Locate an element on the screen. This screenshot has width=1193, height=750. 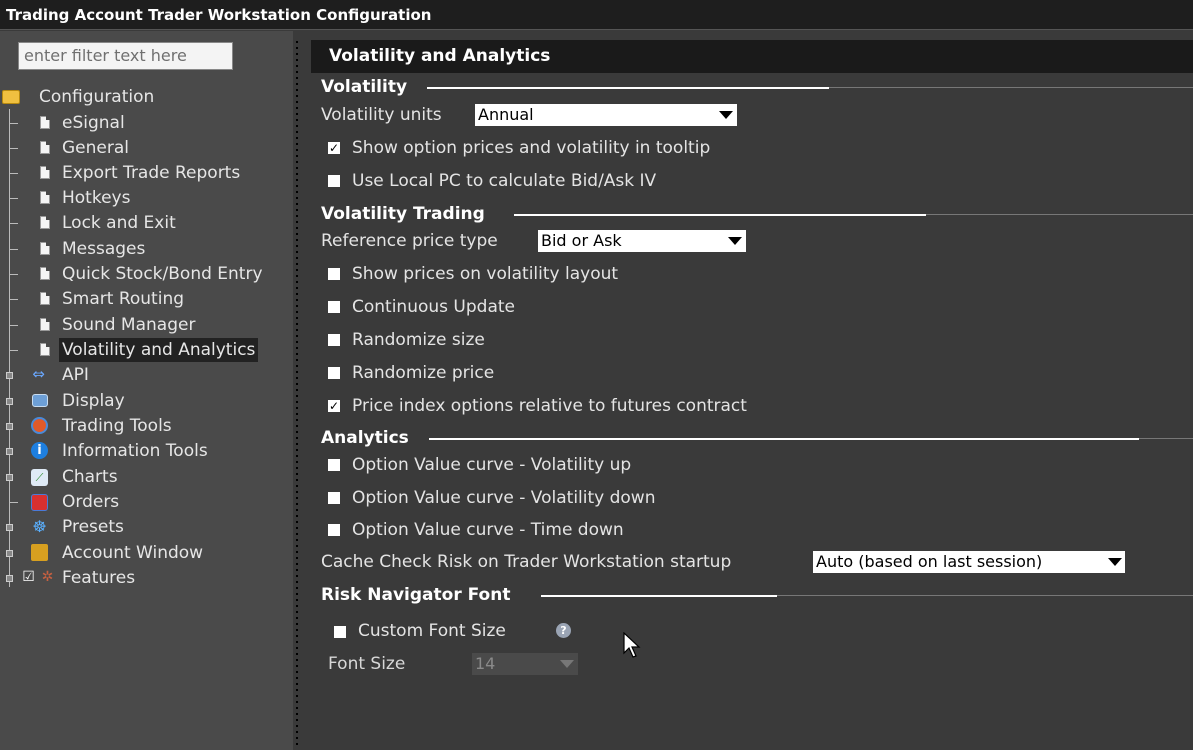
volatility-units-select: Annual is located at coordinates (606, 115).